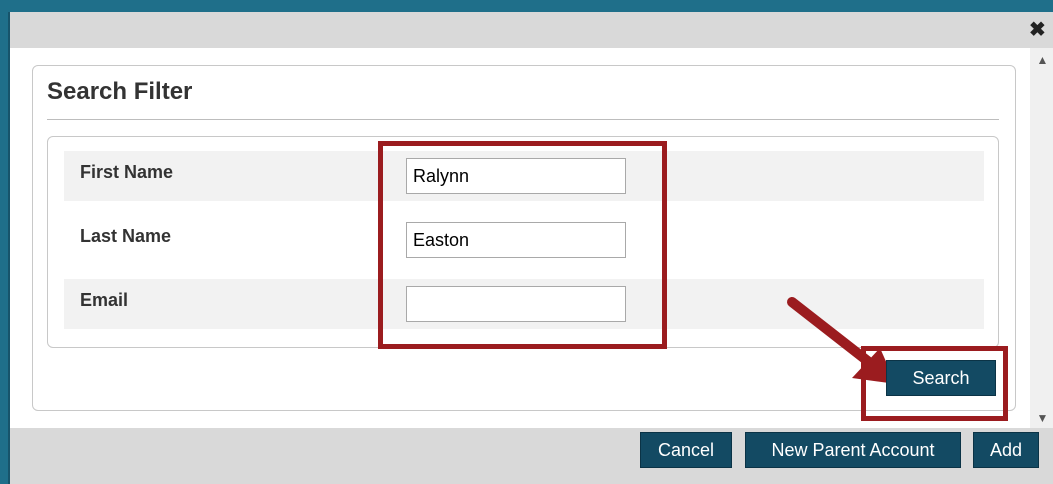 The width and height of the screenshot is (1053, 484). I want to click on first-name-row: First Name, so click(524, 176).